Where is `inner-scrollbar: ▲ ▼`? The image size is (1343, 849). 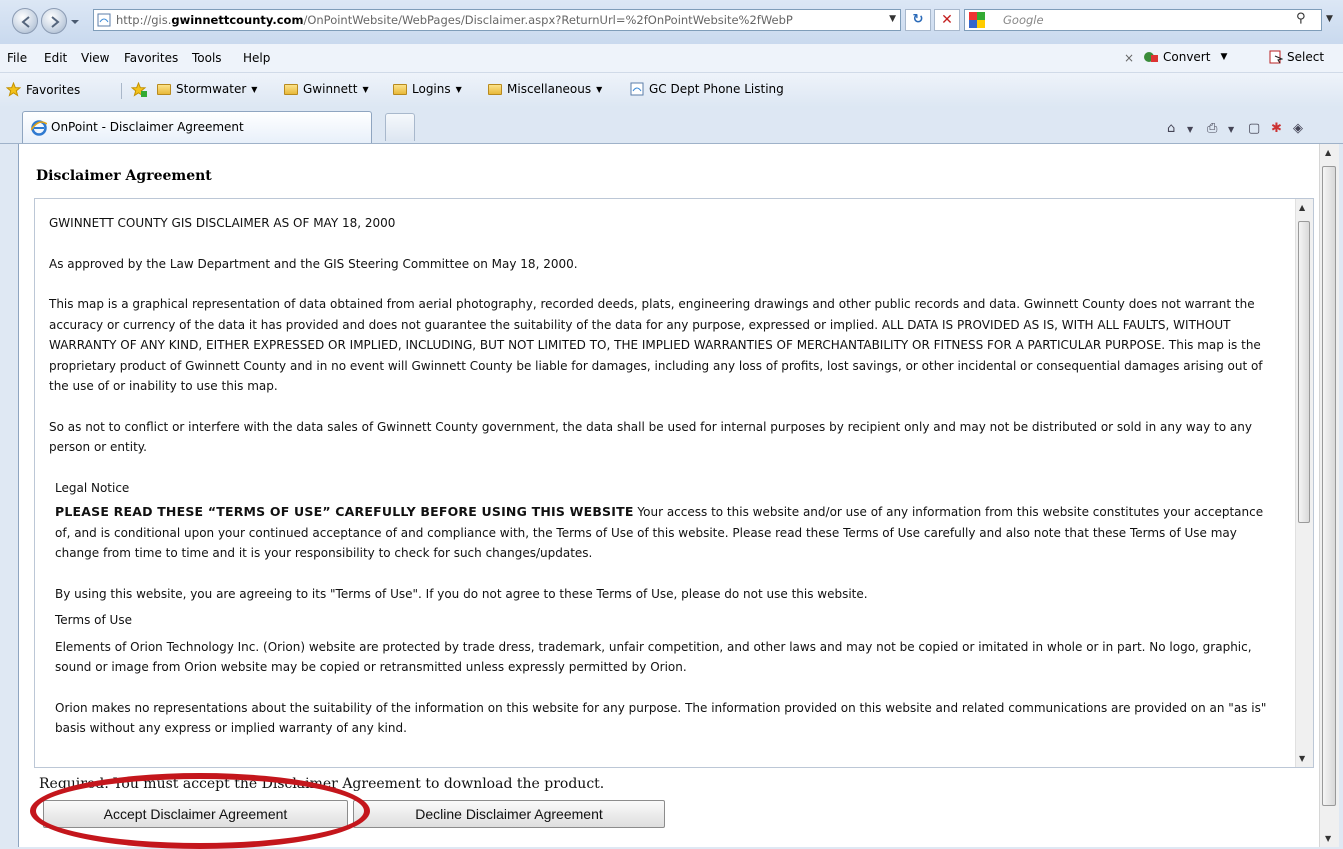 inner-scrollbar: ▲ ▼ is located at coordinates (1304, 483).